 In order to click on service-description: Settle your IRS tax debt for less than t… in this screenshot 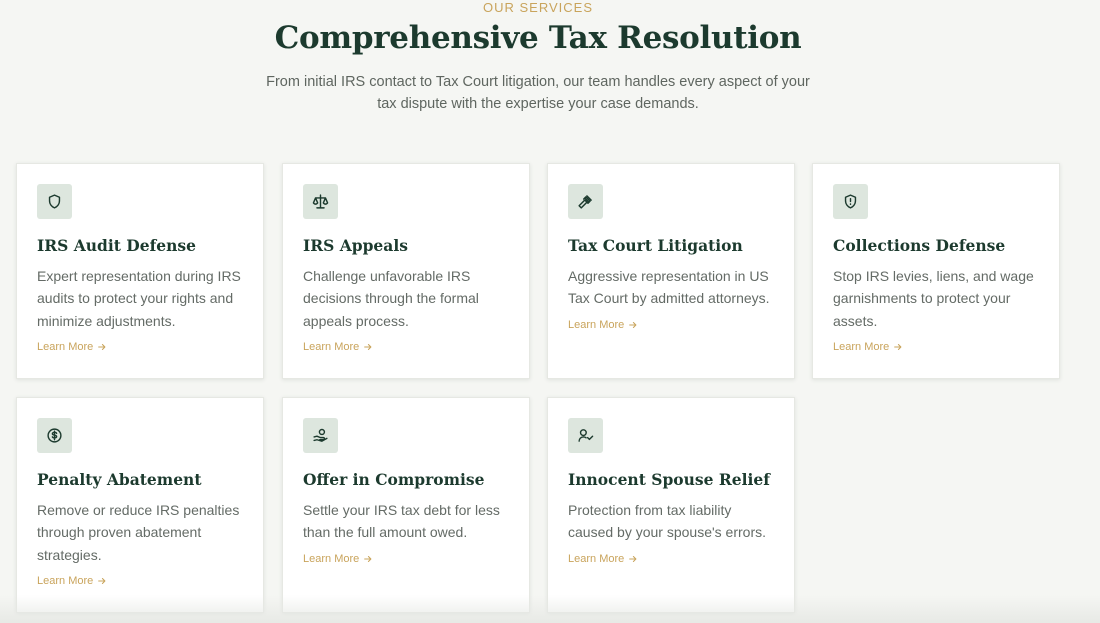, I will do `click(401, 521)`.